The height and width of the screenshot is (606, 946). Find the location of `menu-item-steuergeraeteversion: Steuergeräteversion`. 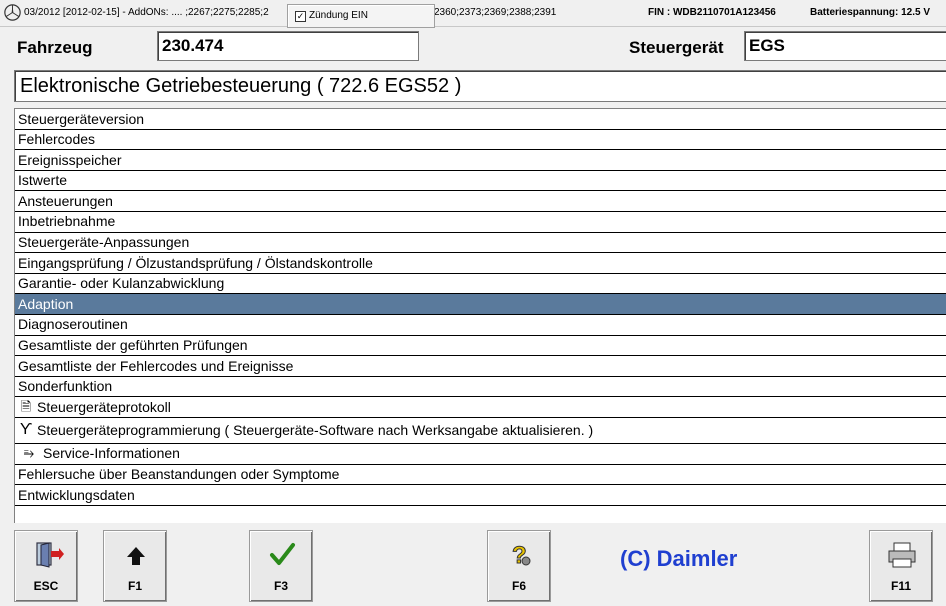

menu-item-steuergeraeteversion: Steuergeräteversion is located at coordinates (480, 119).